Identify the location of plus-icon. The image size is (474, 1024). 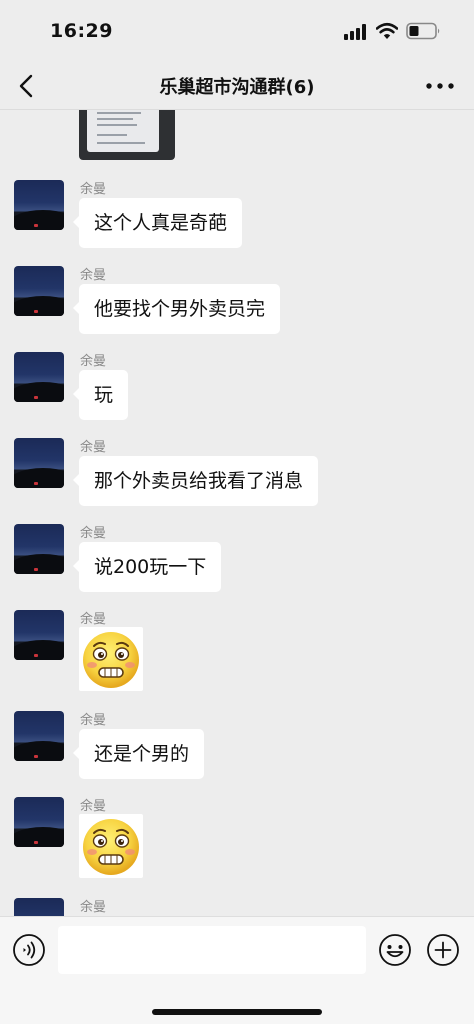
(443, 950).